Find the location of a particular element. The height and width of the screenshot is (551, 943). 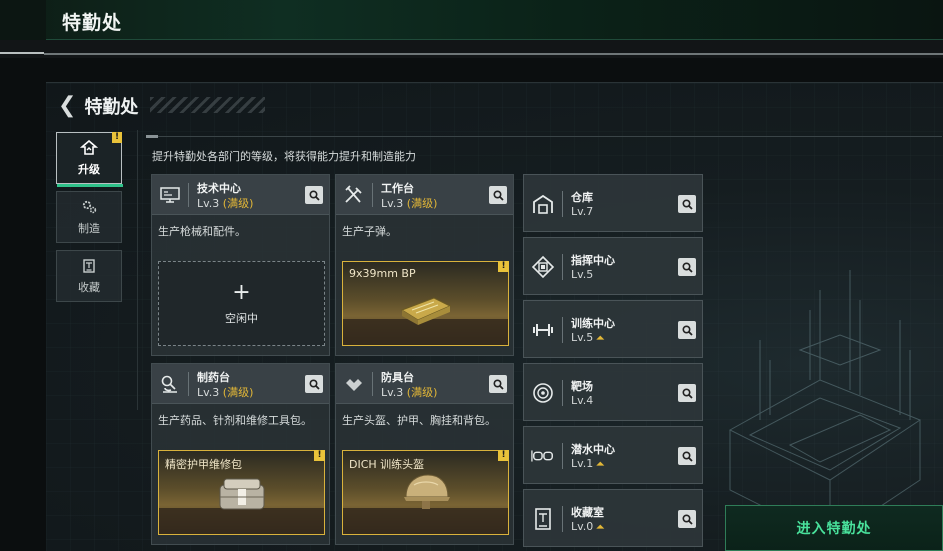

tab-craft-label: 制造 is located at coordinates (89, 228).